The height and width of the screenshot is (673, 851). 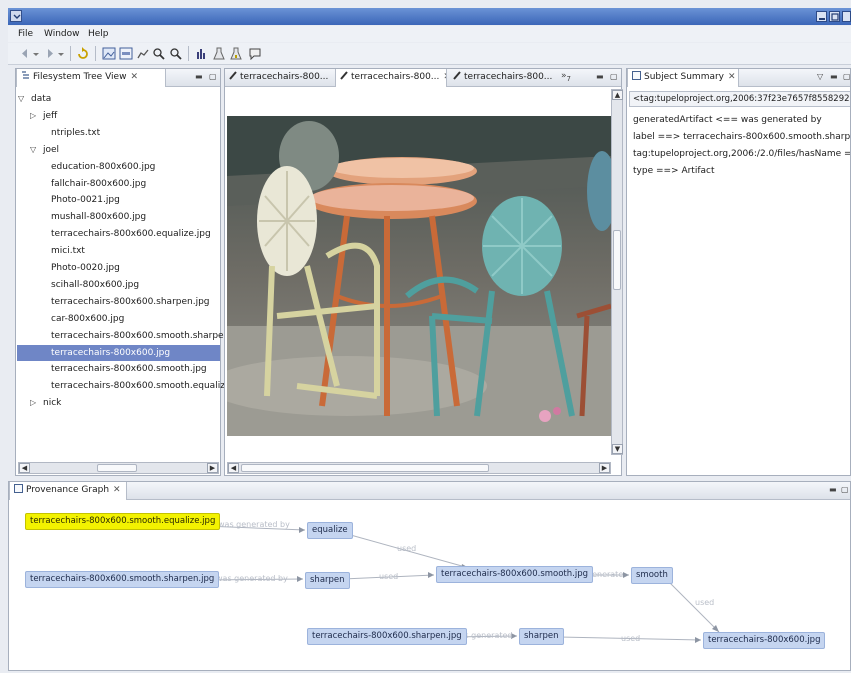 What do you see at coordinates (514, 574) in the screenshot?
I see `node-smooth-file: terracechairs-800x600.smooth.jpg` at bounding box center [514, 574].